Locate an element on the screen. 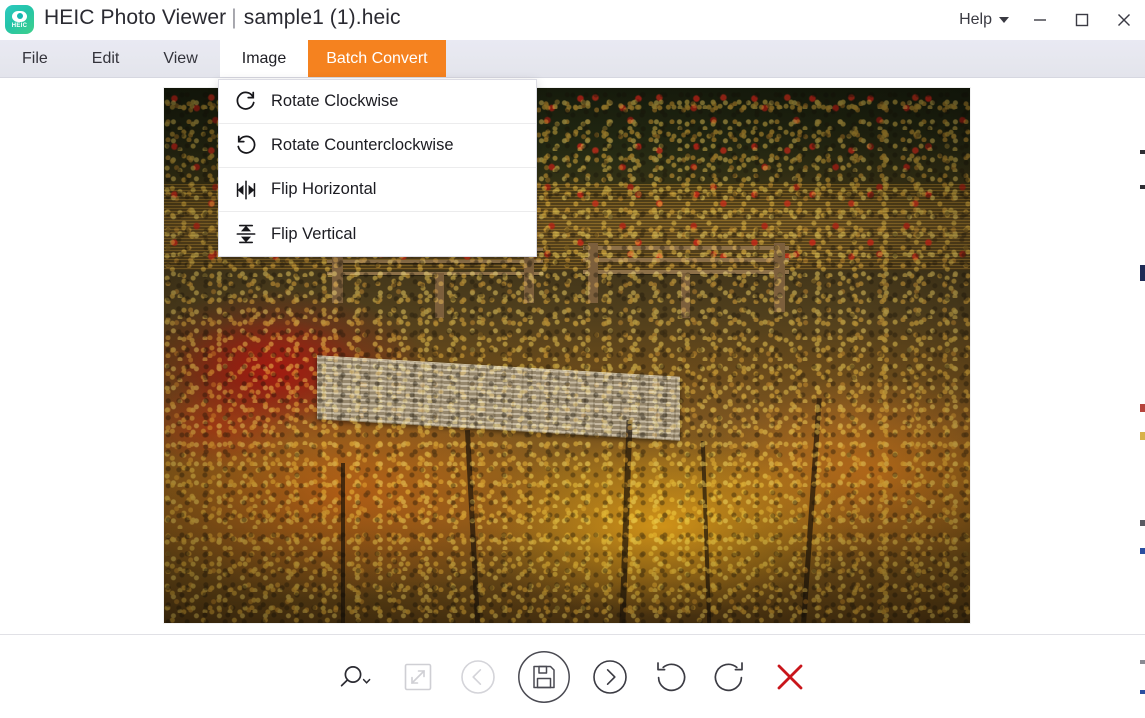 This screenshot has height=718, width=1145. menu-bar: File Edit View Image Batch Convert is located at coordinates (572, 59).